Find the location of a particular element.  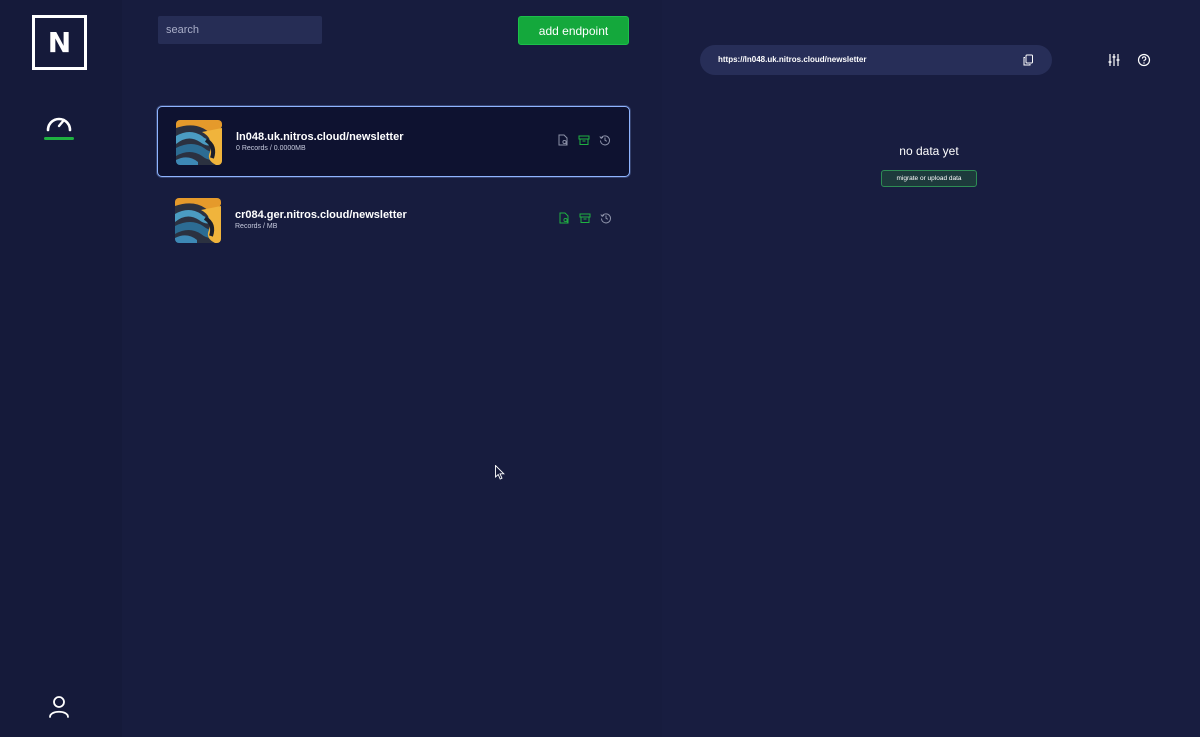

nav-active-indicator is located at coordinates (59, 138).